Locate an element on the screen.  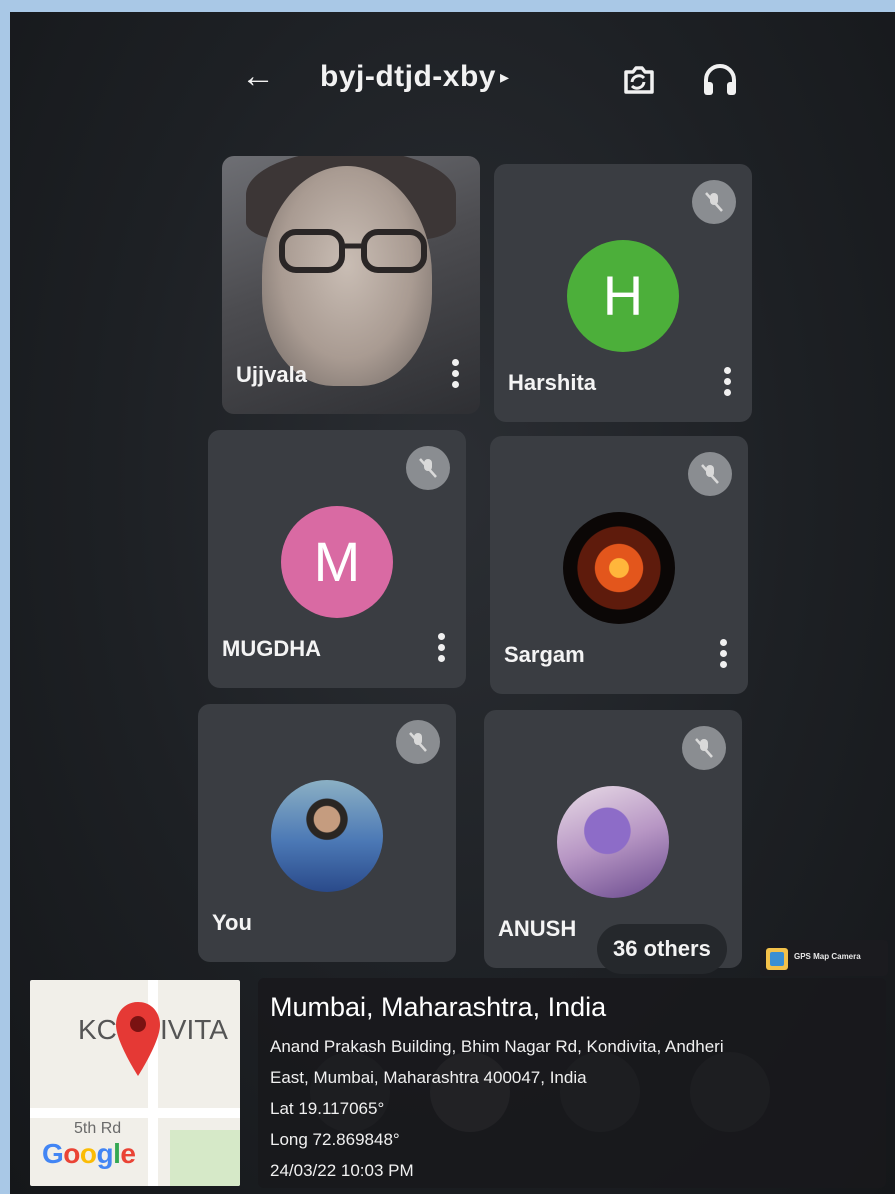
gps-map-camera-badge: GPS Map Camera is located at coordinates (824, 958).